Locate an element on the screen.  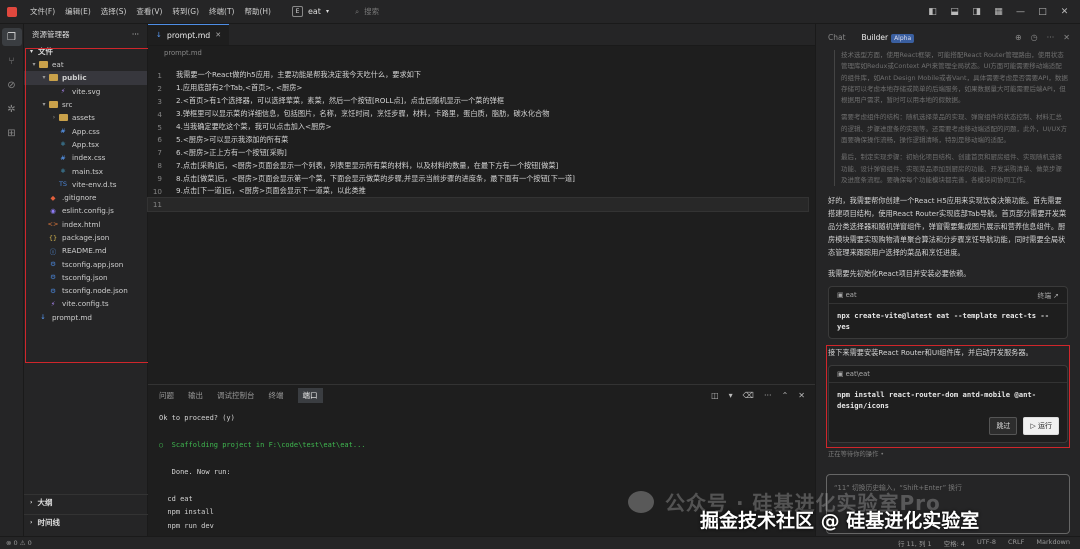
command-cwd: eat is located at coordinates (851, 295).